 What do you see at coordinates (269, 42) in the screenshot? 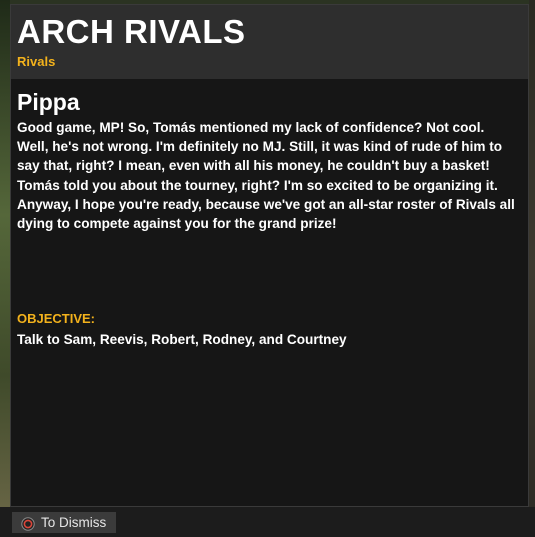
I see `panel-header: ARCH RIVALS Rivals` at bounding box center [269, 42].